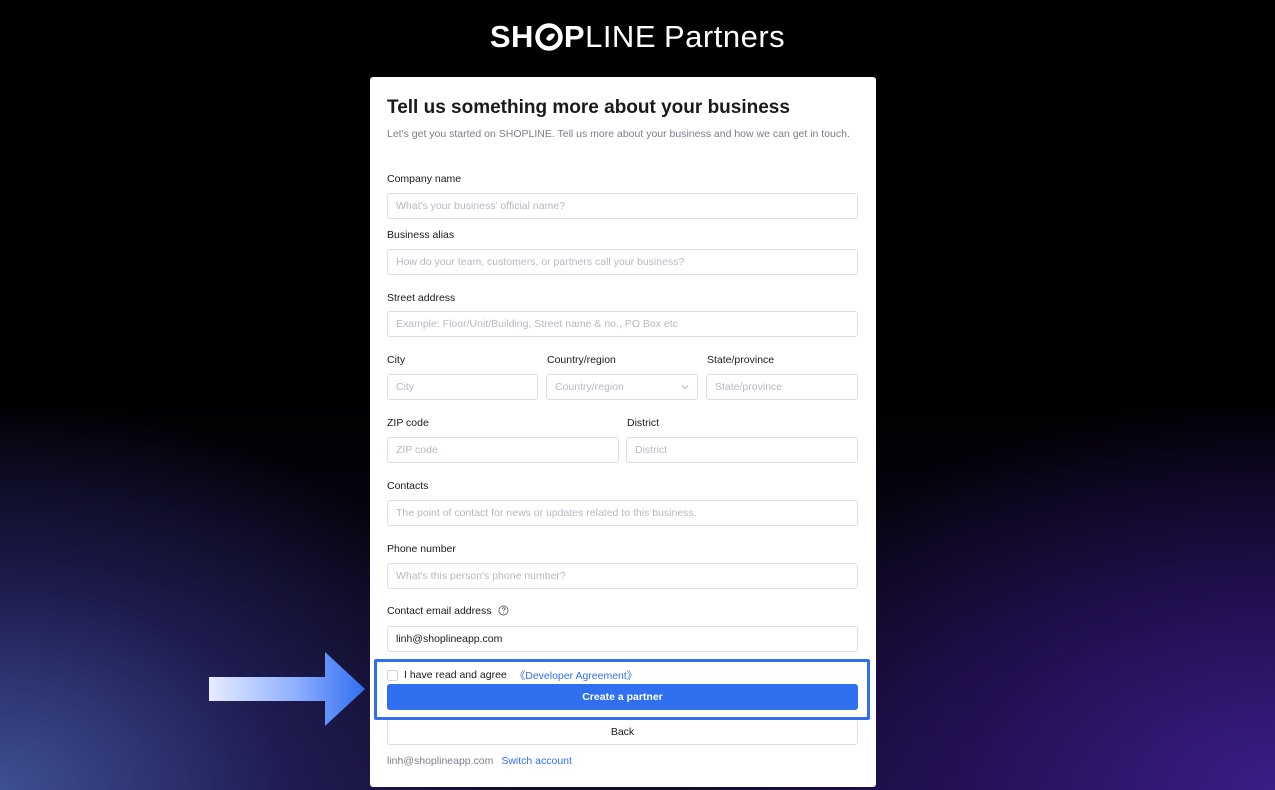 This screenshot has width=1275, height=790. I want to click on email-label-row: Contact email address, so click(448, 611).